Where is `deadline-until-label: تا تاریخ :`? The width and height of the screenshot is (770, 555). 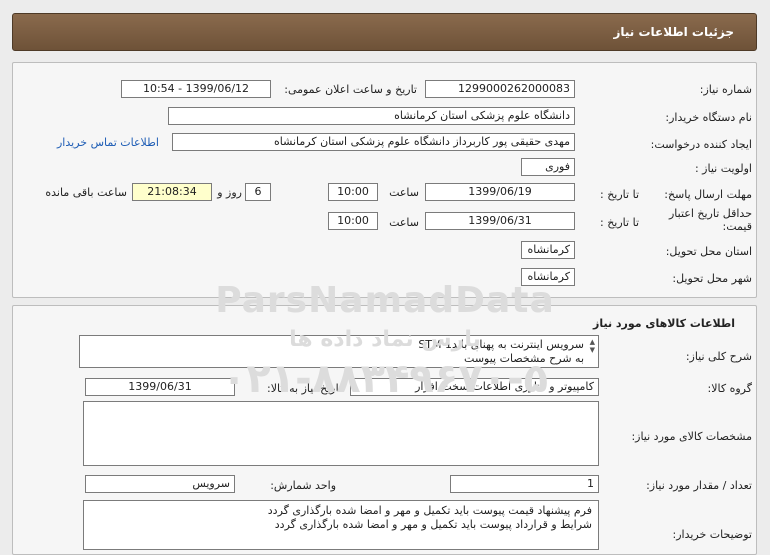 deadline-until-label: تا تاریخ : is located at coordinates (619, 194).